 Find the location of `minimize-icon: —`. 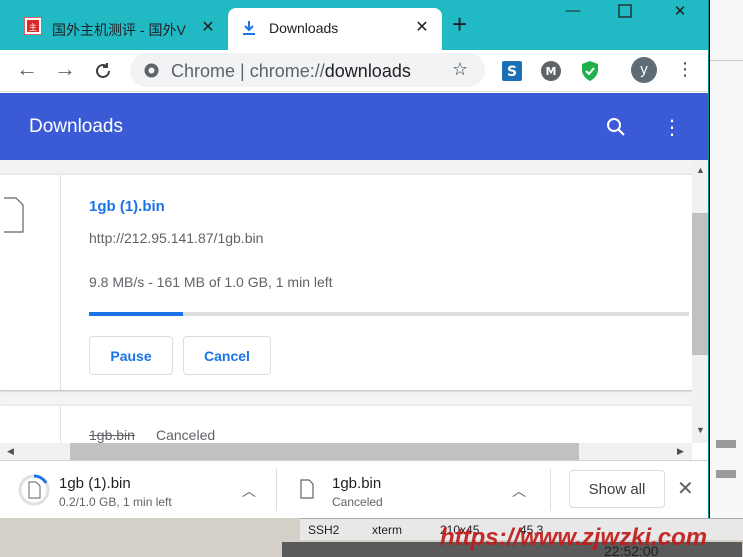

minimize-icon: — is located at coordinates (573, 10).